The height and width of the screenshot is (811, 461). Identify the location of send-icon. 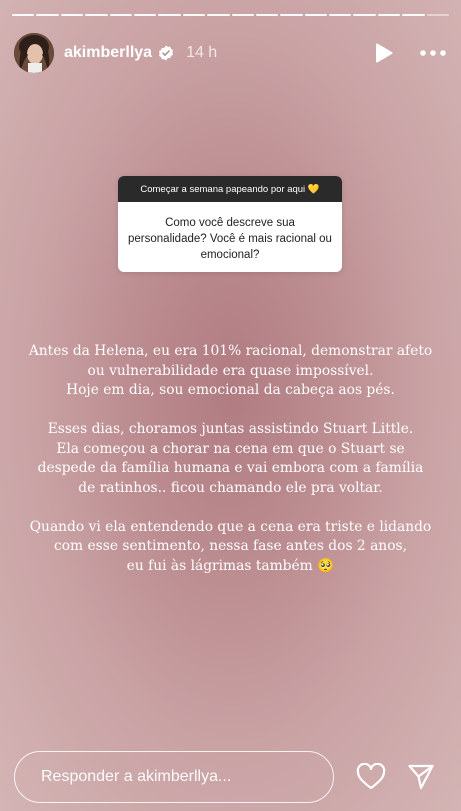
(421, 777).